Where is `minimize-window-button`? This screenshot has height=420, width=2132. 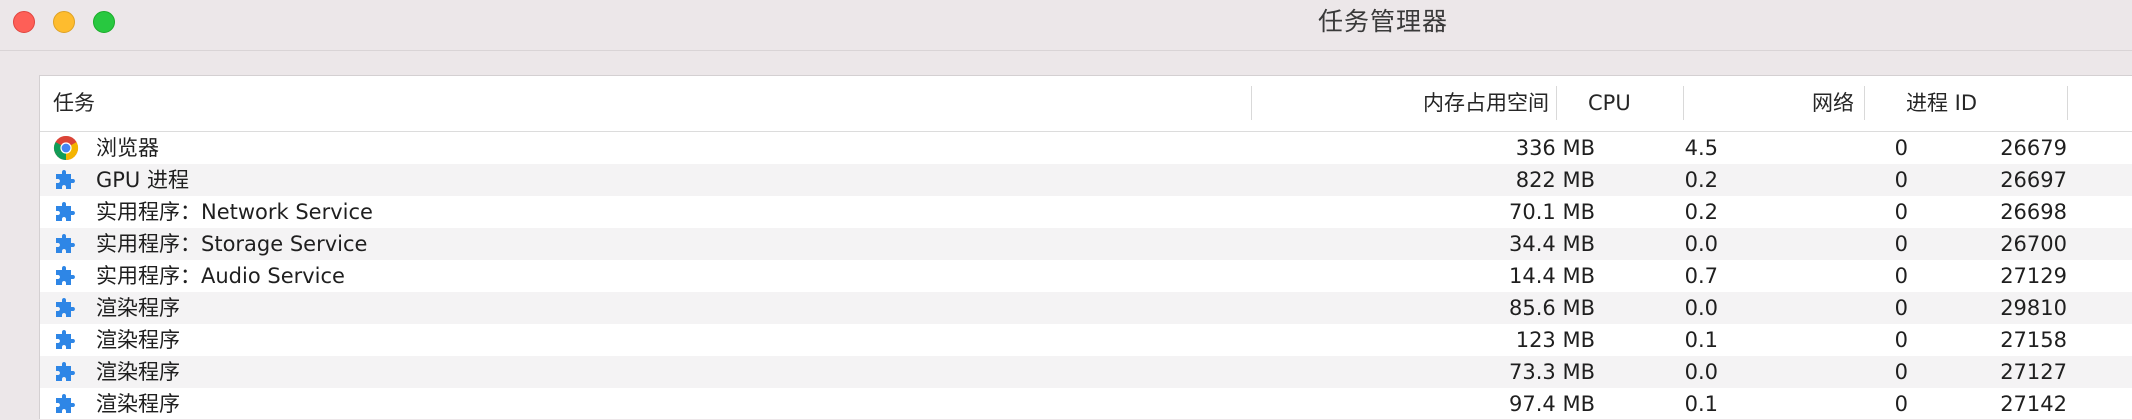
minimize-window-button is located at coordinates (64, 22).